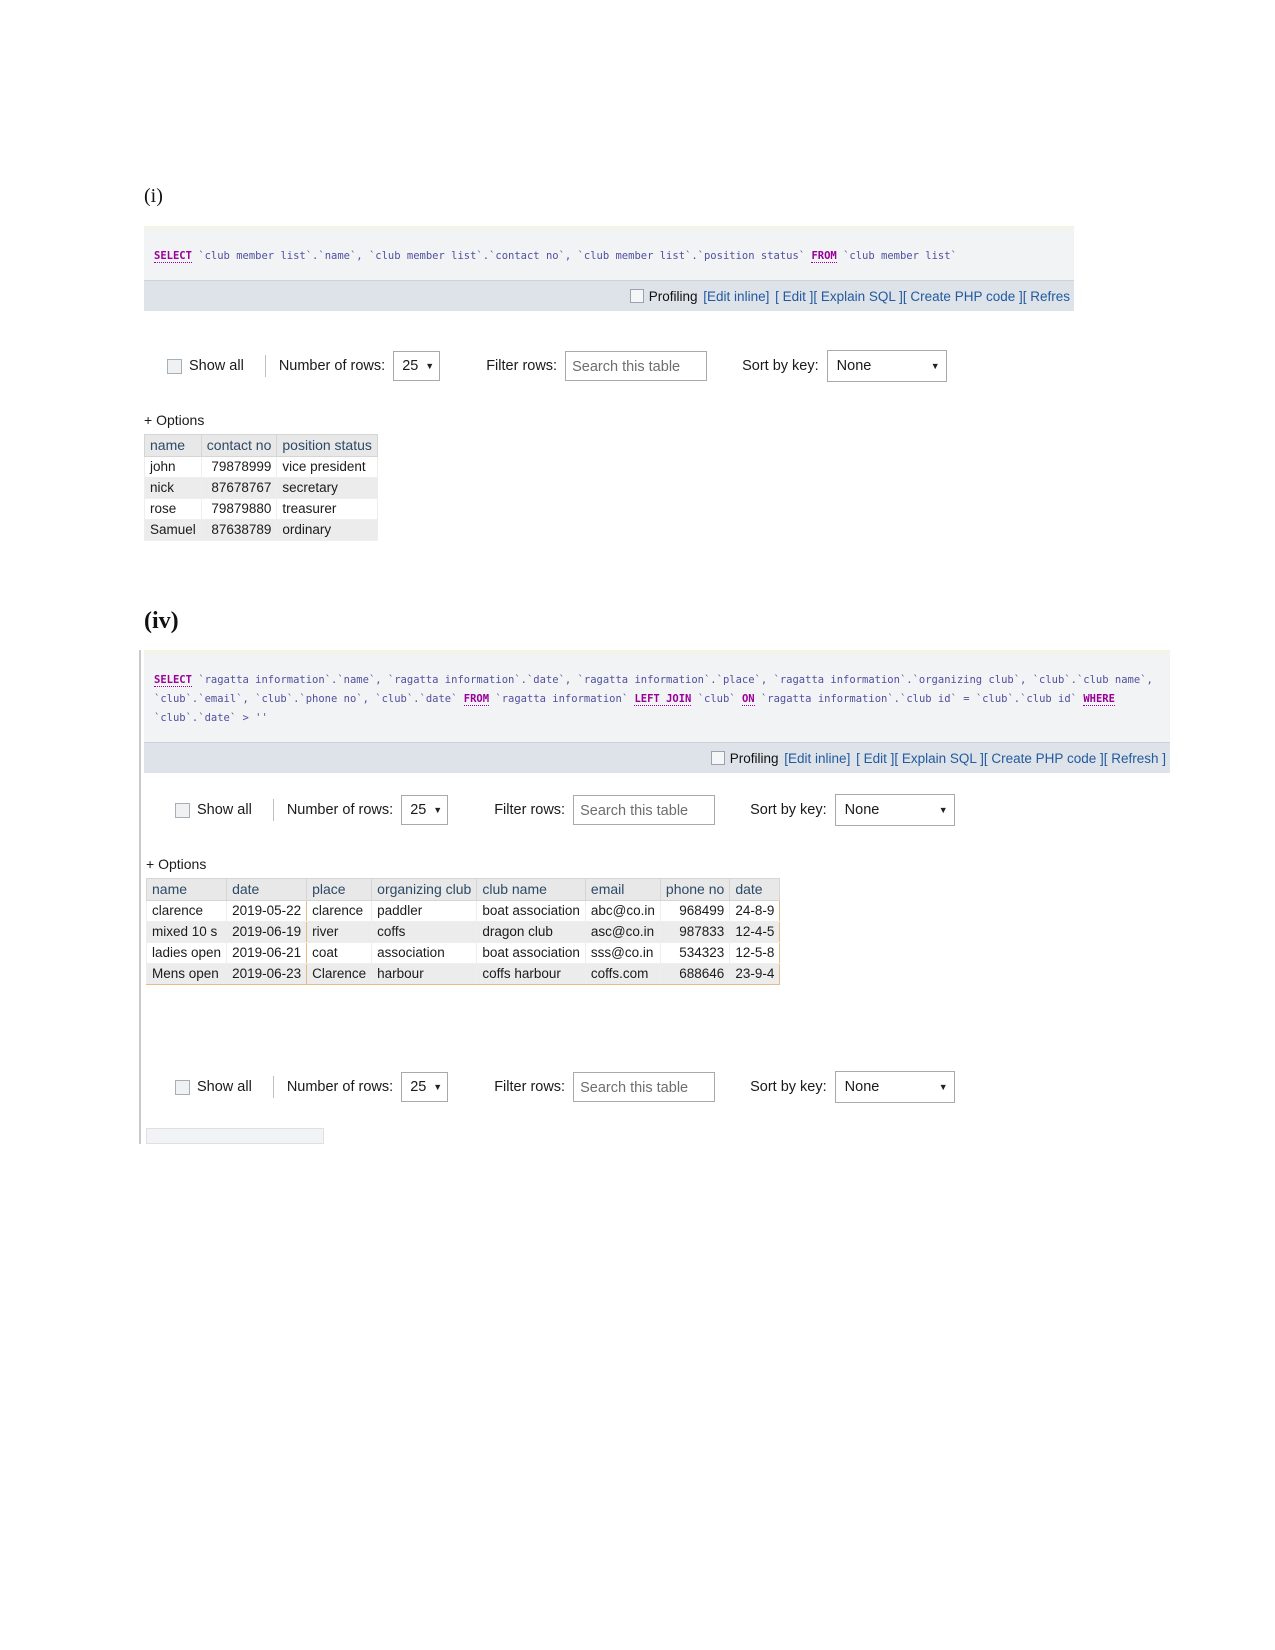 The width and height of the screenshot is (1275, 1650). What do you see at coordinates (267, 974) in the screenshot?
I see `table-cell: 2019-06-23` at bounding box center [267, 974].